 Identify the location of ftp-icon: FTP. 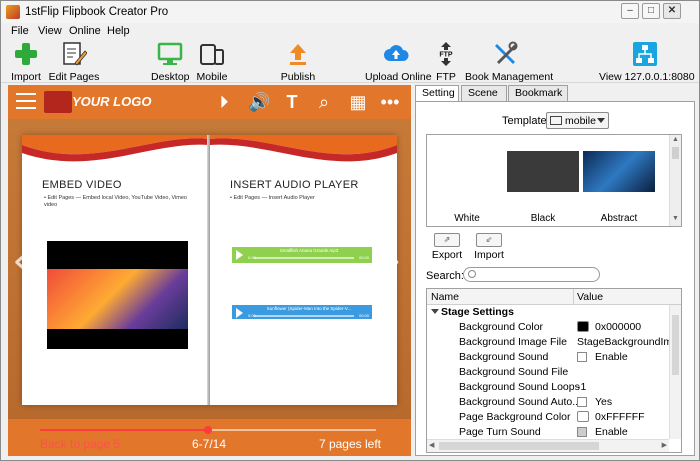
(446, 54).